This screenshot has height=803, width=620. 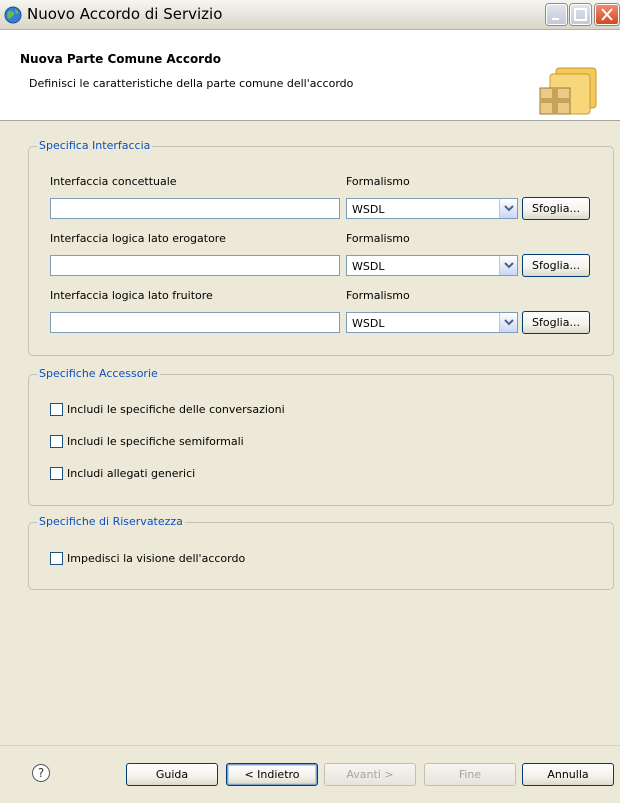 I want to click on semiformal-checkbox-label: Includi le specifiche semiformali, so click(x=155, y=441).